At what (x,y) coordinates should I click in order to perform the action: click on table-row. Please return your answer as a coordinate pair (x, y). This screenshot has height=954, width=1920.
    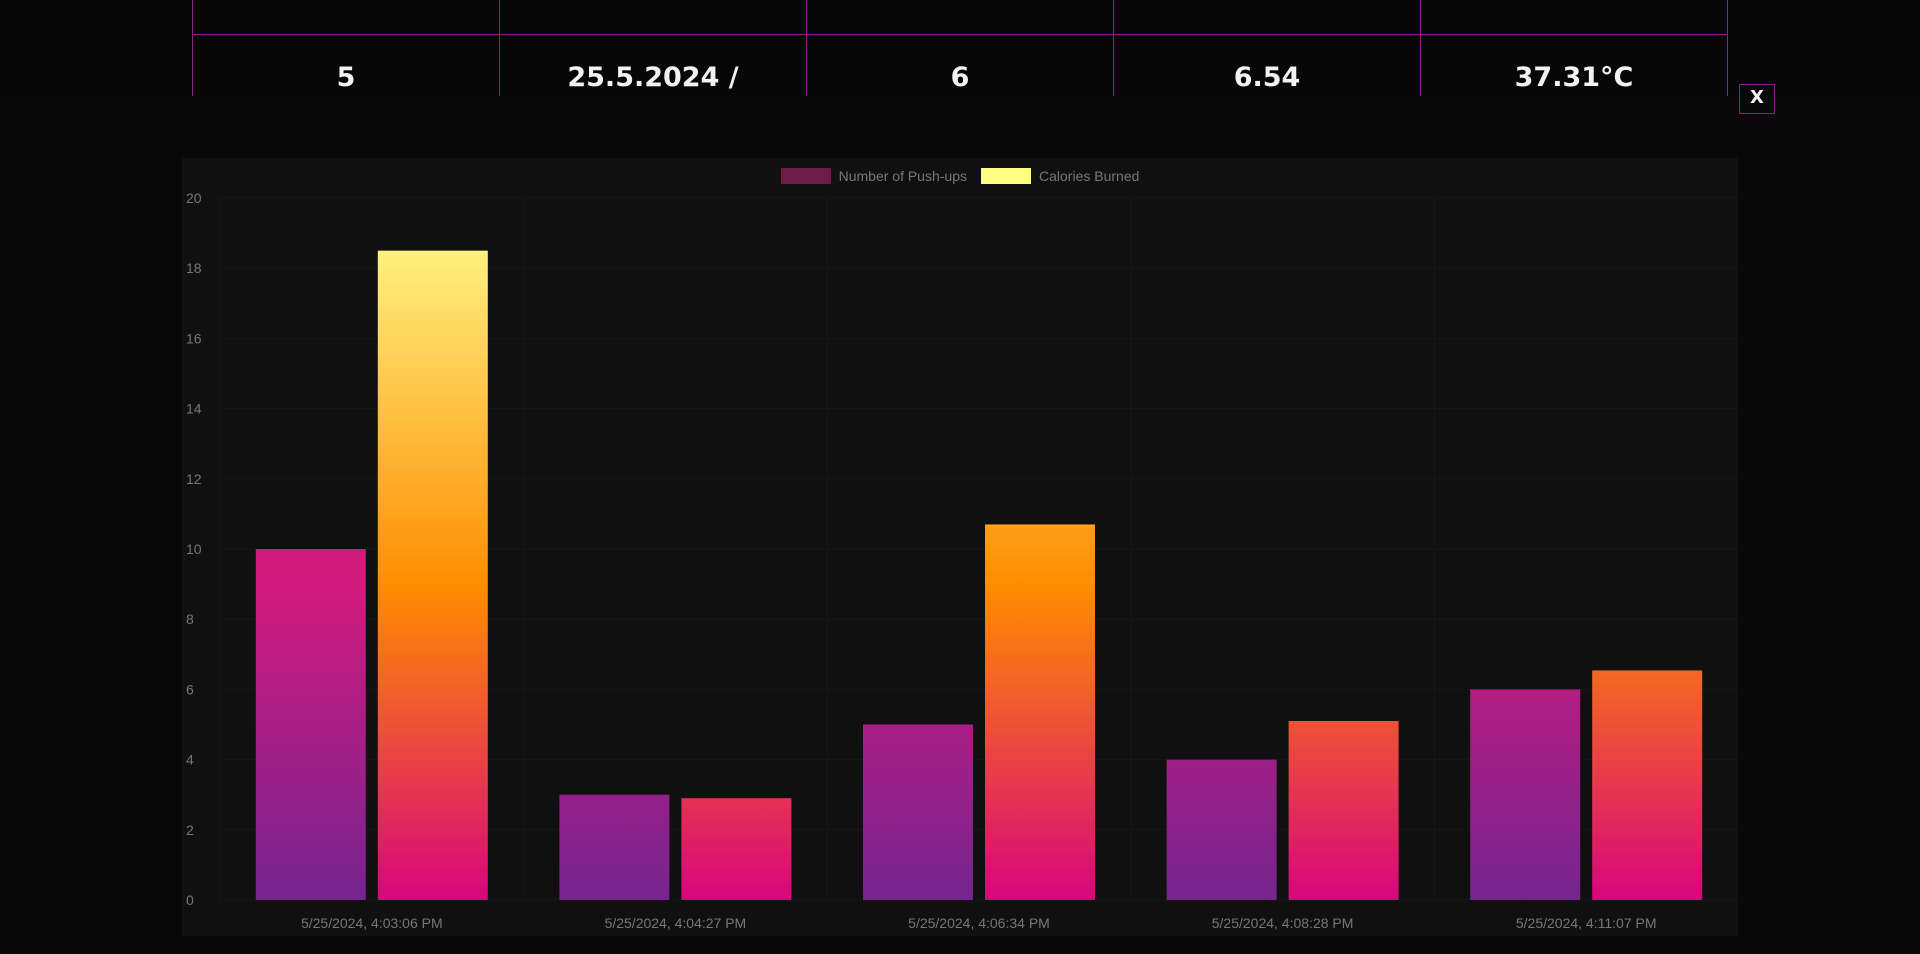
    Looking at the image, I should click on (960, 17).